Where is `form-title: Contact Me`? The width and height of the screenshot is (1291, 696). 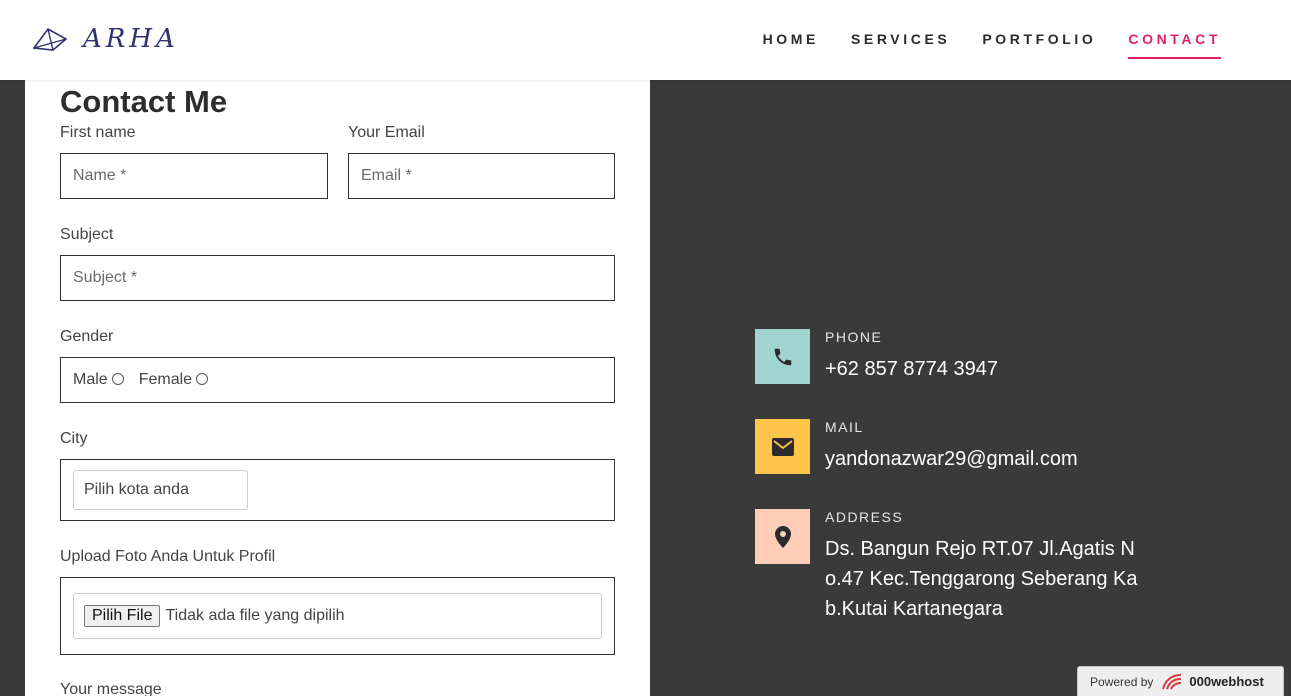
form-title: Contact Me is located at coordinates (144, 101).